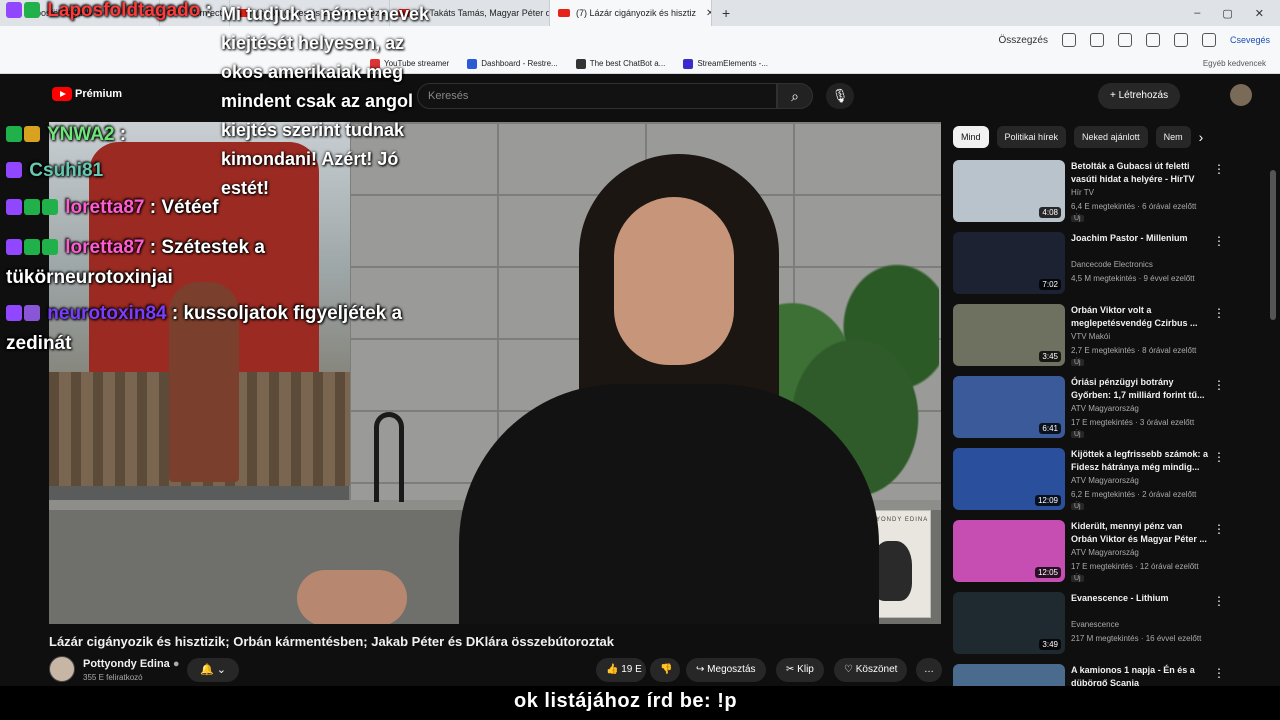  What do you see at coordinates (14, 134) in the screenshot?
I see `mod-badge-icon` at bounding box center [14, 134].